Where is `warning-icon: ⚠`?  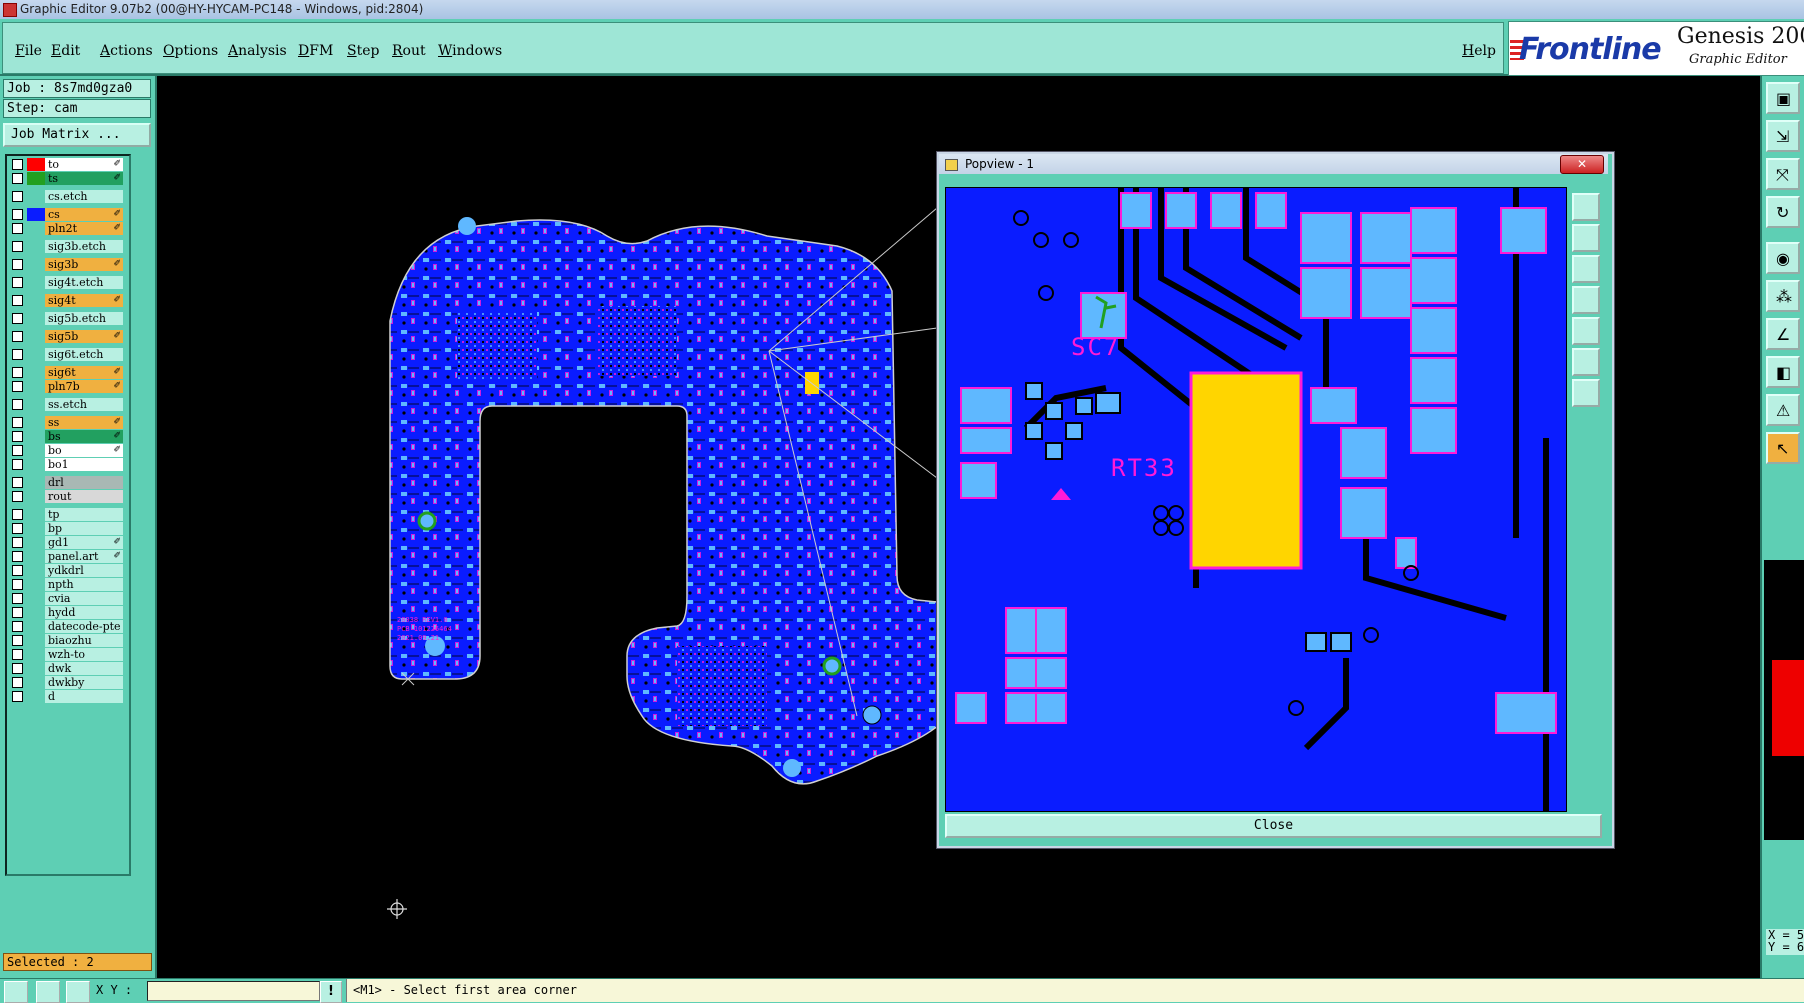 warning-icon: ⚠ is located at coordinates (1783, 410).